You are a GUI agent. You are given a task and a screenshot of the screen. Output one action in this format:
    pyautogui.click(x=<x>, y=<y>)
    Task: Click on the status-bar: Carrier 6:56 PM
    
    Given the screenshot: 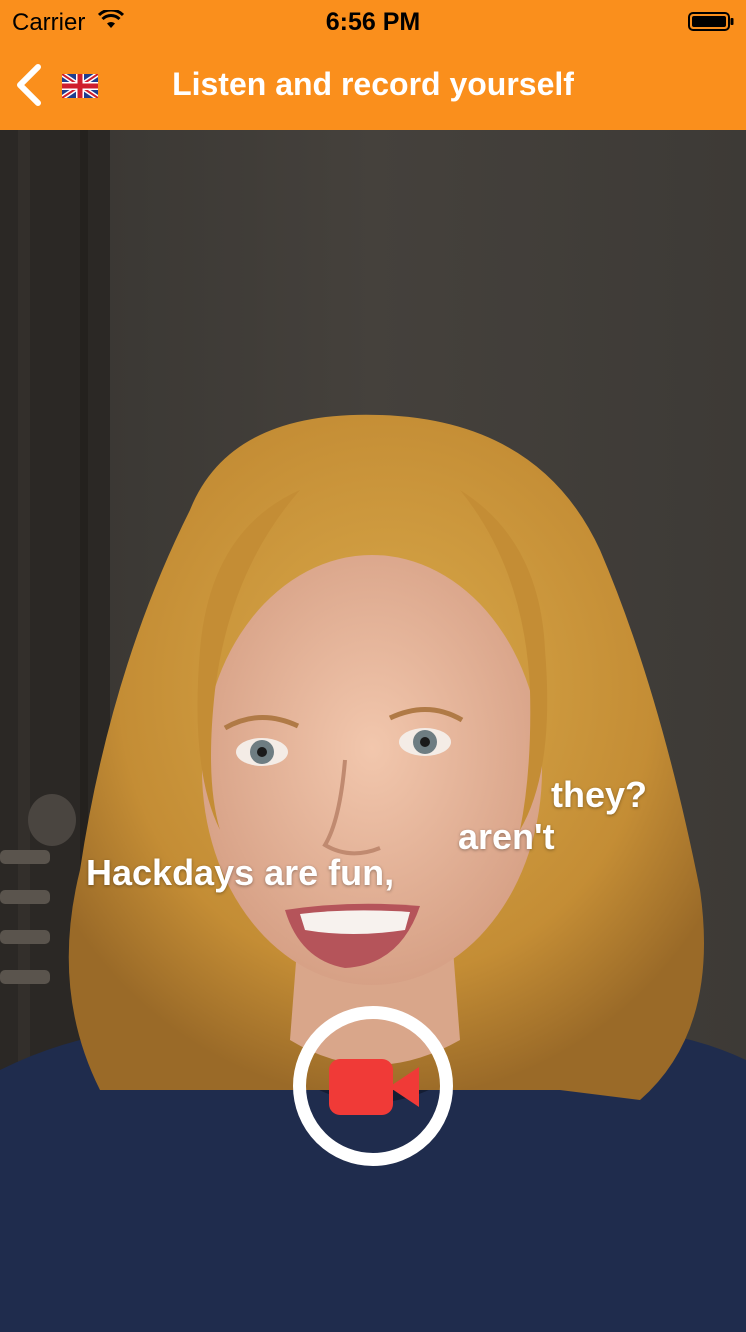 What is the action you would take?
    pyautogui.click(x=373, y=21)
    